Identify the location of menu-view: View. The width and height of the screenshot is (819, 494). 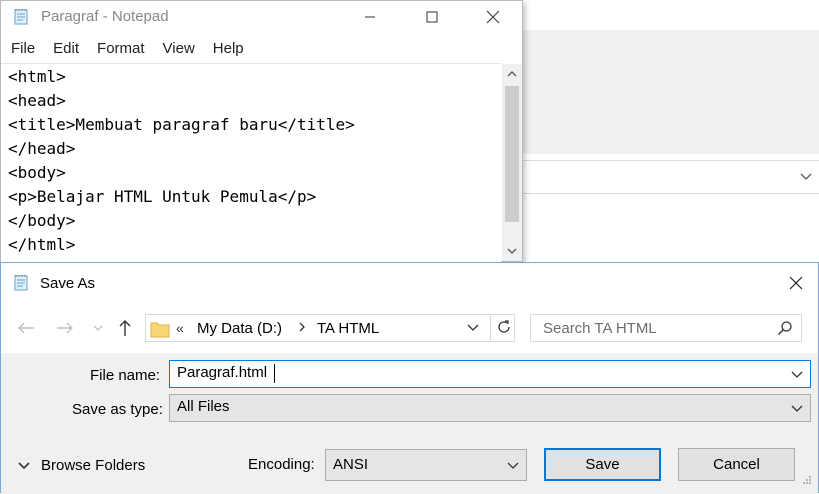
(178, 49).